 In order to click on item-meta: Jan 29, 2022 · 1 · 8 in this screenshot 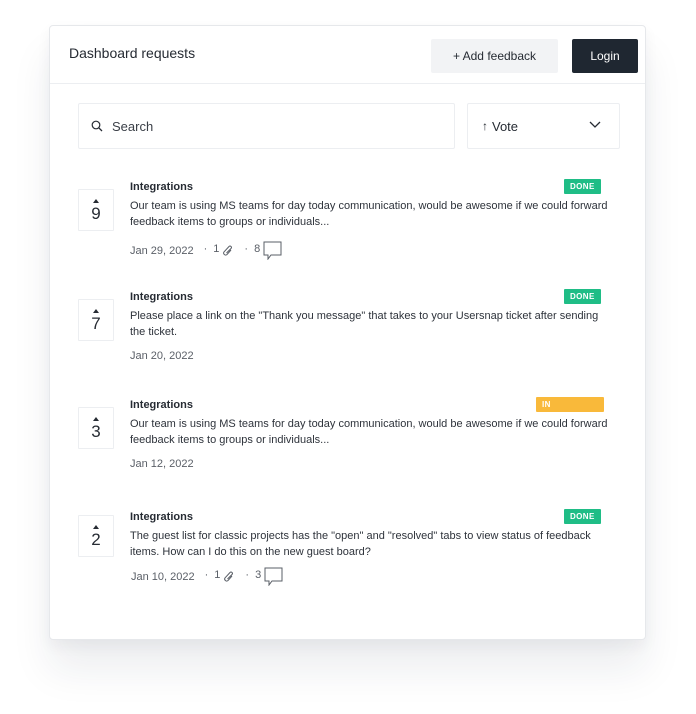, I will do `click(206, 250)`.